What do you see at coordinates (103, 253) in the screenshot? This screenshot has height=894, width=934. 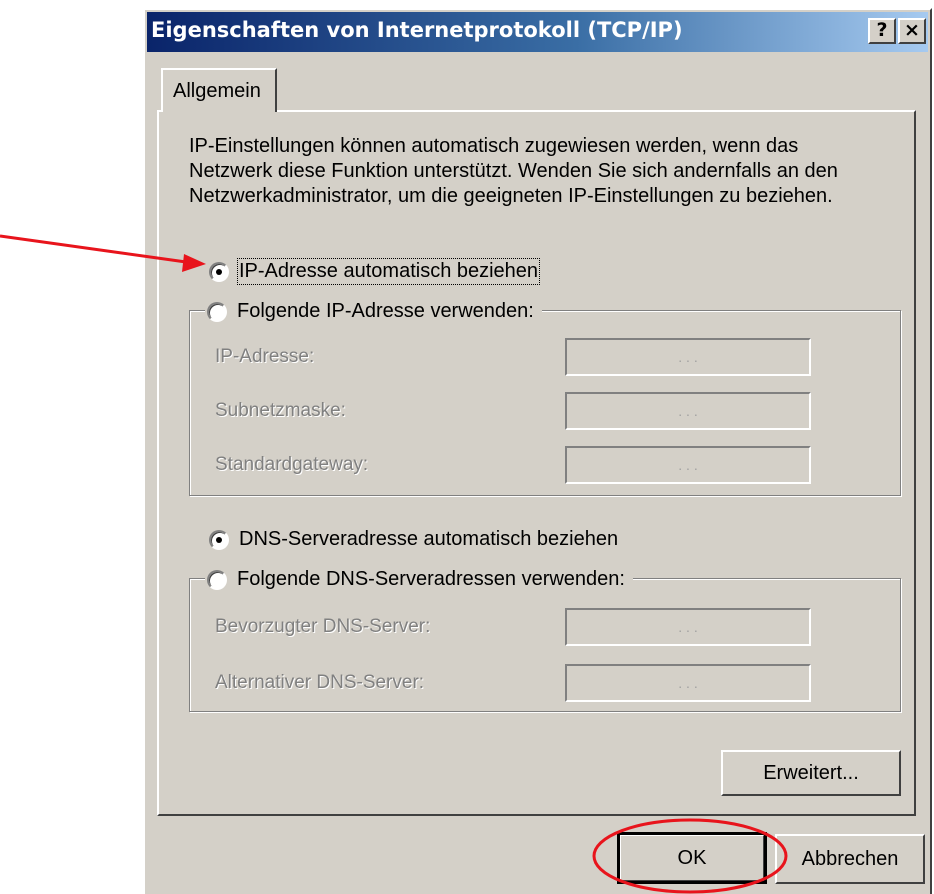 I see `red-arrow-annotation` at bounding box center [103, 253].